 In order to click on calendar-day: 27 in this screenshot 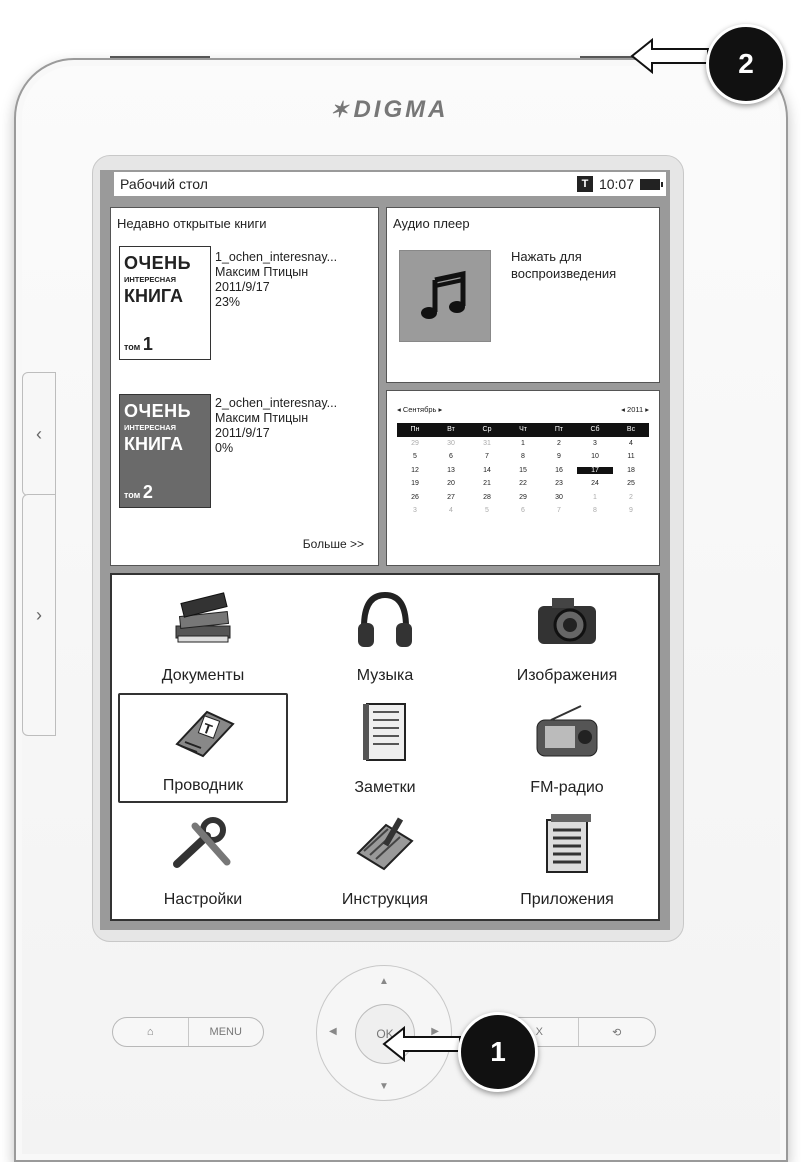, I will do `click(451, 497)`.